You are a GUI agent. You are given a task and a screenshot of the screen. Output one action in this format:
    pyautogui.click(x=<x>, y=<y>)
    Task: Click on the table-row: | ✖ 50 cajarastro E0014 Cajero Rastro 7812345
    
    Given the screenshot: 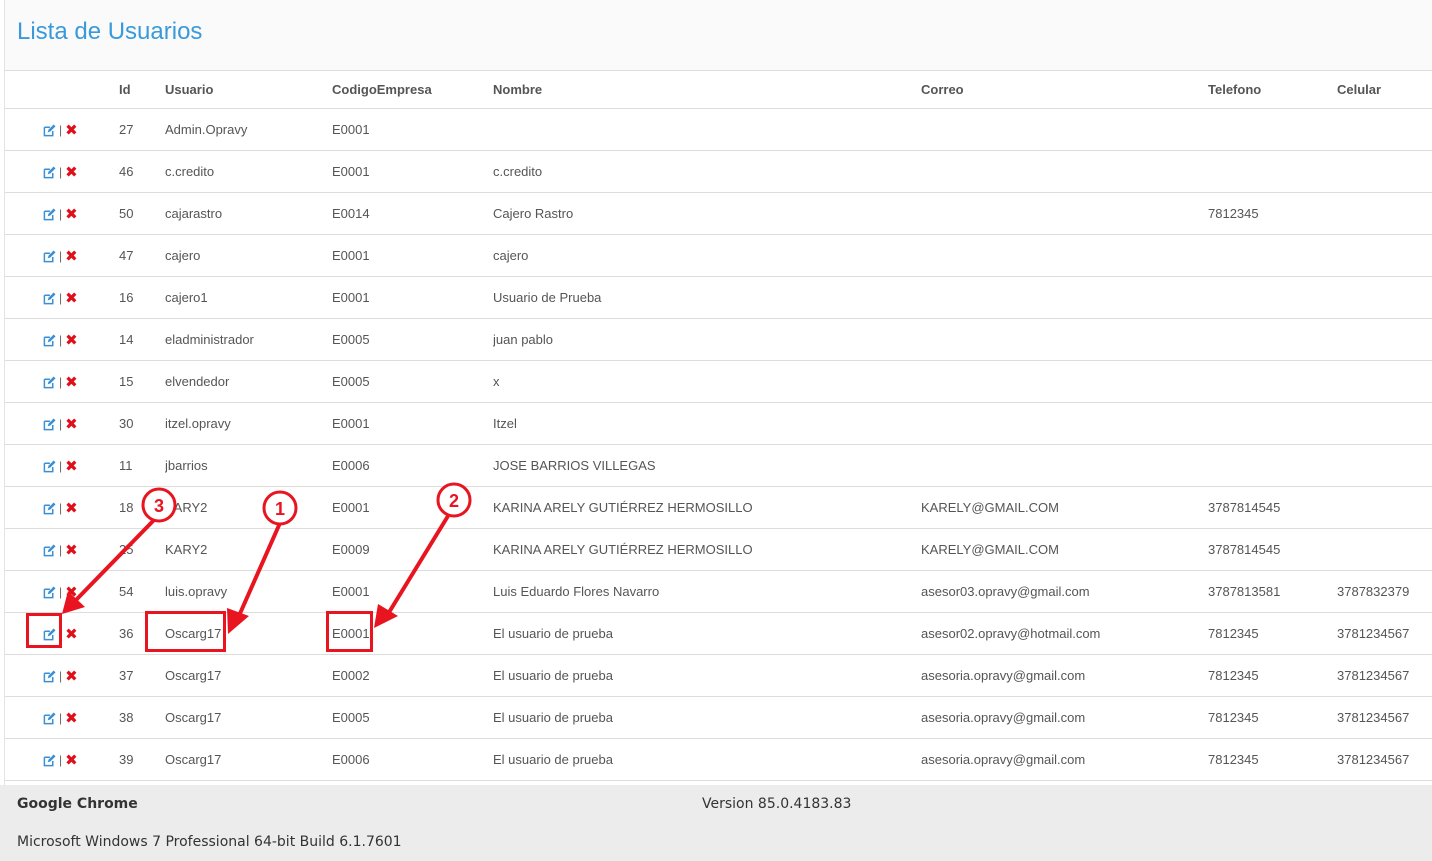 What is the action you would take?
    pyautogui.click(x=718, y=213)
    